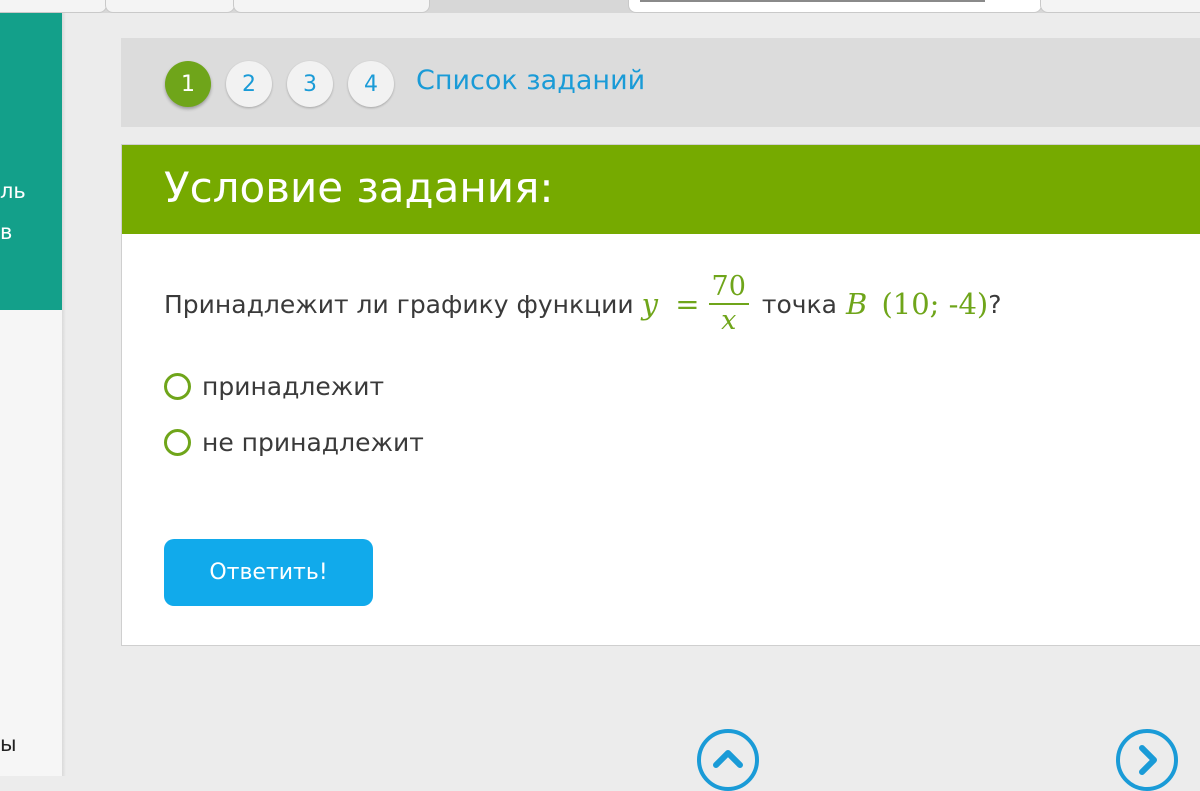  What do you see at coordinates (31, 394) in the screenshot?
I see `sidebar: ль в ы` at bounding box center [31, 394].